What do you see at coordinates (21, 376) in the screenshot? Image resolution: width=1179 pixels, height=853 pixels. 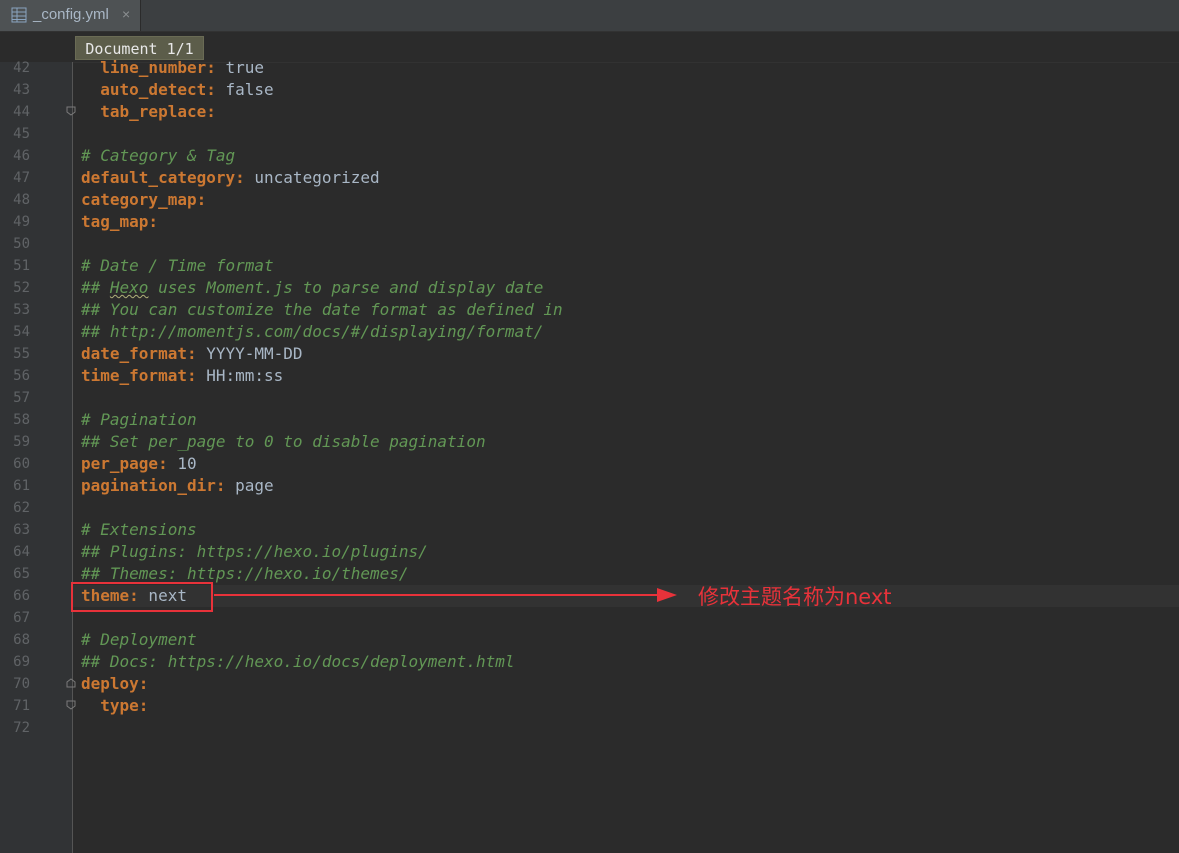 I see `line-number: 56` at bounding box center [21, 376].